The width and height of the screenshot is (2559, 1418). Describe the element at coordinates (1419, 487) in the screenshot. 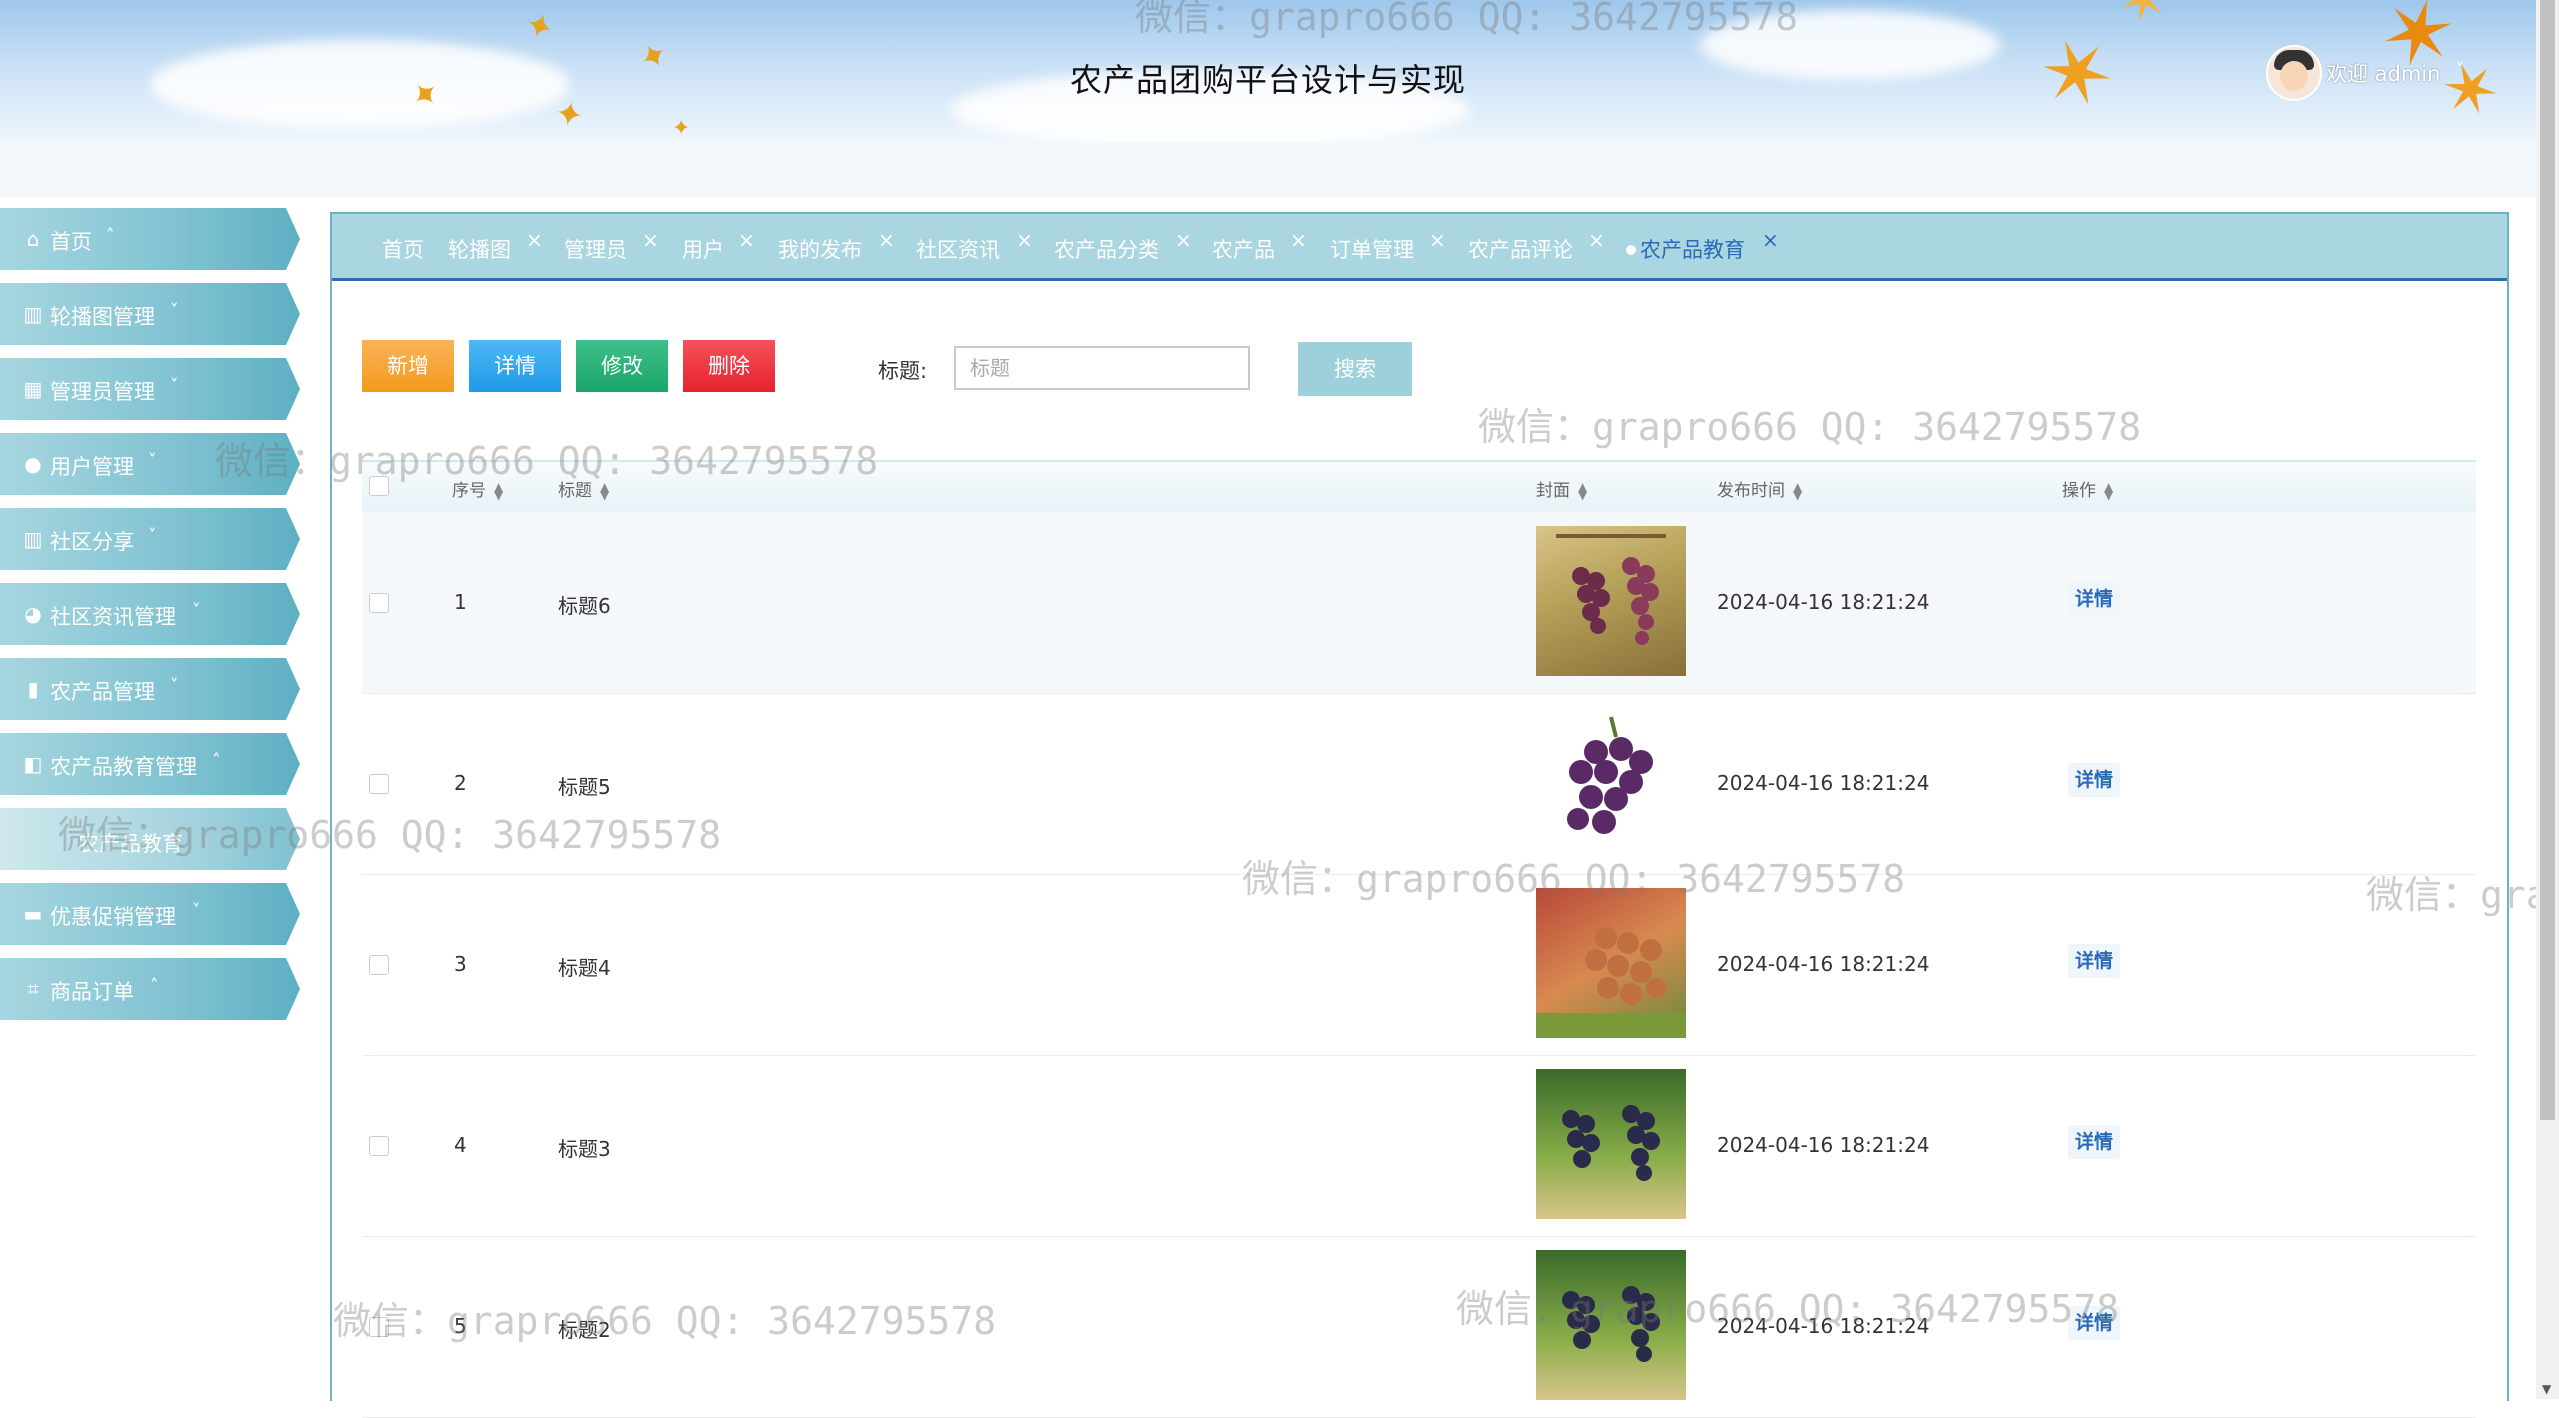

I see `table-header: 序号 ▲ ▼ 标题 ▲ ▼ 封面 ▲ ▼ 发布时间 ▲ ▼ 操作 ▲ ▼` at that location.